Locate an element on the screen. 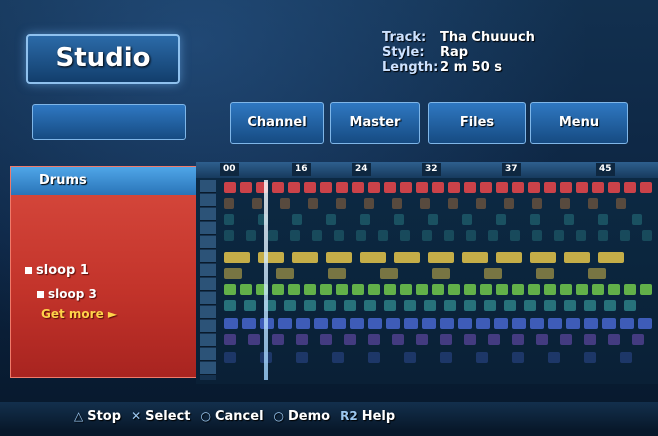 Image resolution: width=658 pixels, height=436 pixels. loop-item-3: sloop 3 is located at coordinates (67, 294).